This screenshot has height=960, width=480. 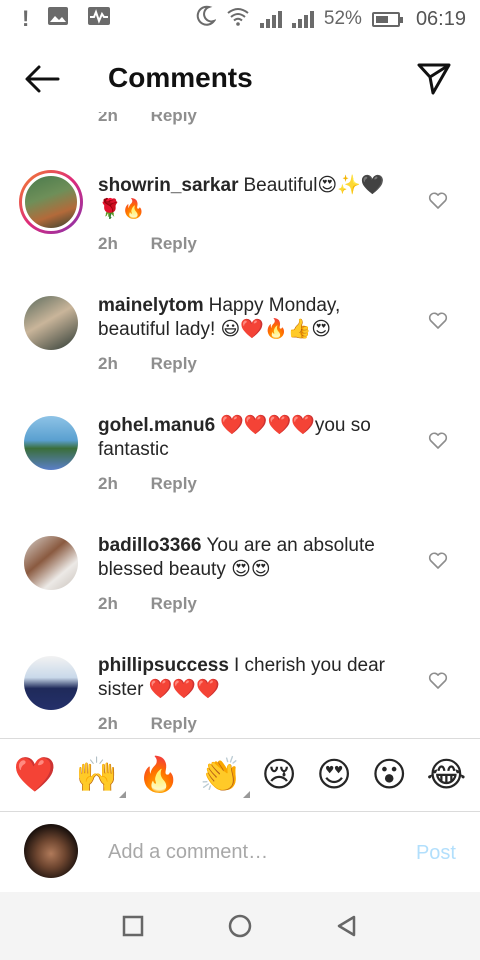 What do you see at coordinates (253, 198) in the screenshot?
I see `comment-text: showrin_sarkar Beautiful😍✨🖤🌹🔥` at bounding box center [253, 198].